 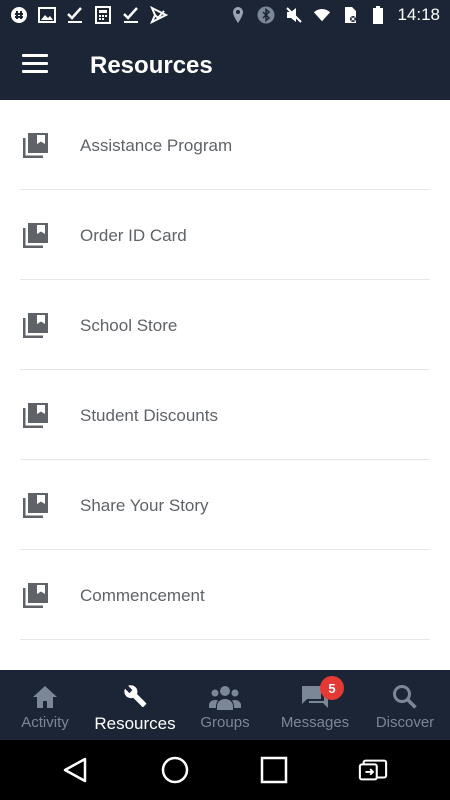 I want to click on list-item: Student Discounts, so click(x=225, y=415).